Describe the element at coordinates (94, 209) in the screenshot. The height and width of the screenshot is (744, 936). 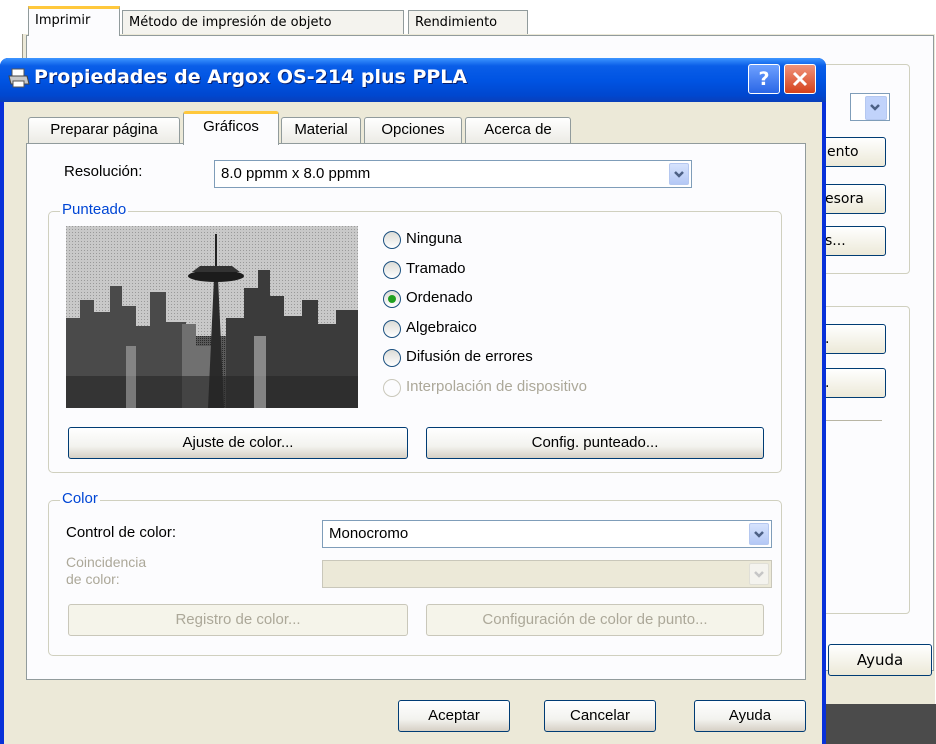
I see `dithering-group-title: Punteado` at that location.